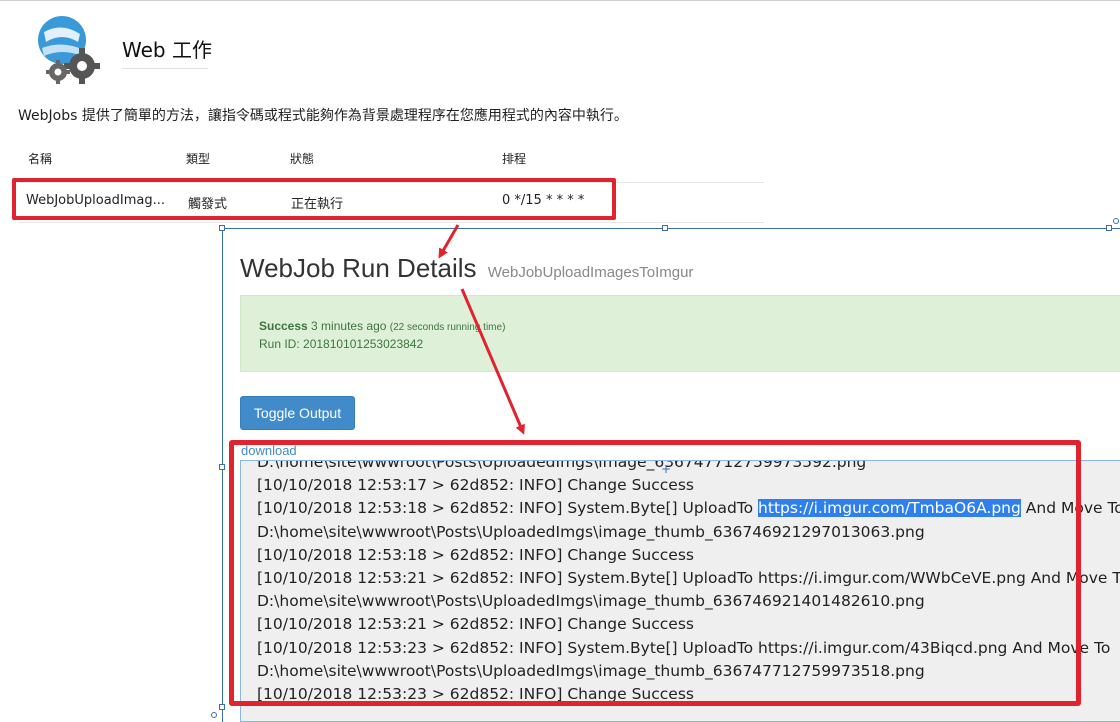  Describe the element at coordinates (198, 158) in the screenshot. I see `column-header-type: 類型` at that location.